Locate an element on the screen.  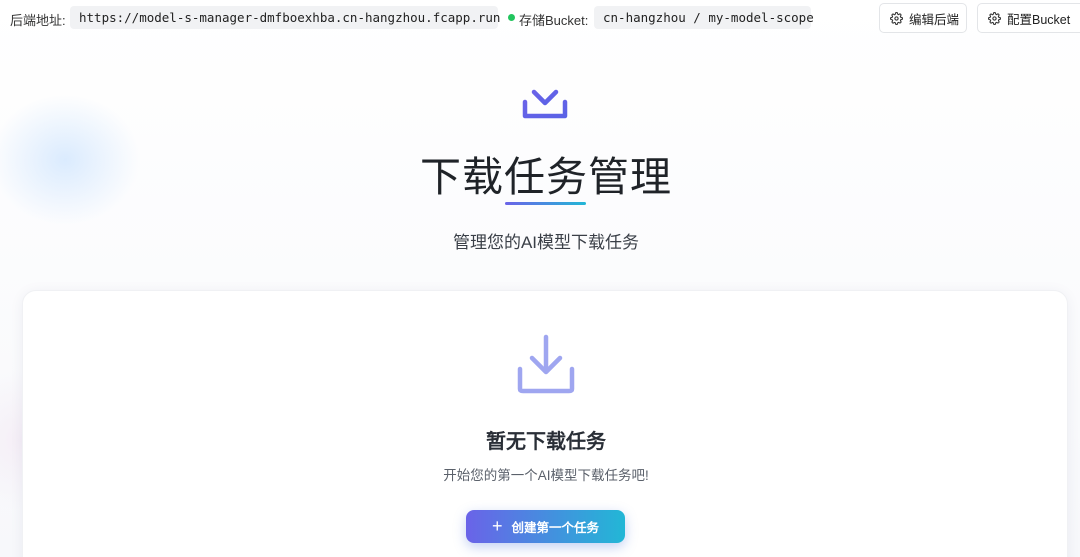
edit-backend-button: 编辑后端 is located at coordinates (923, 18).